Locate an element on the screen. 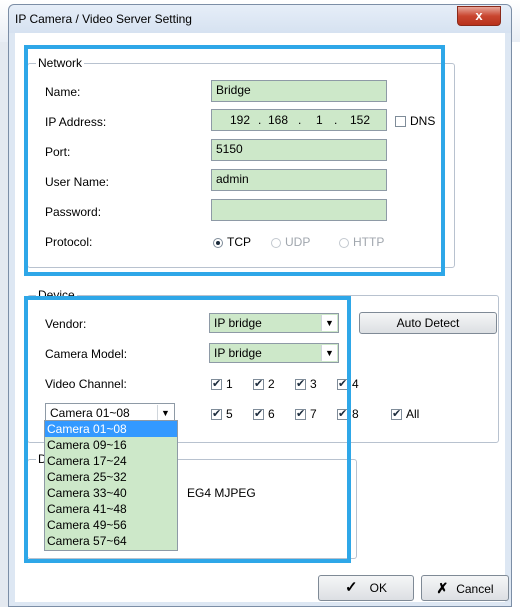 The height and width of the screenshot is (607, 520). protocol-tcp-option: TCP is located at coordinates (232, 242).